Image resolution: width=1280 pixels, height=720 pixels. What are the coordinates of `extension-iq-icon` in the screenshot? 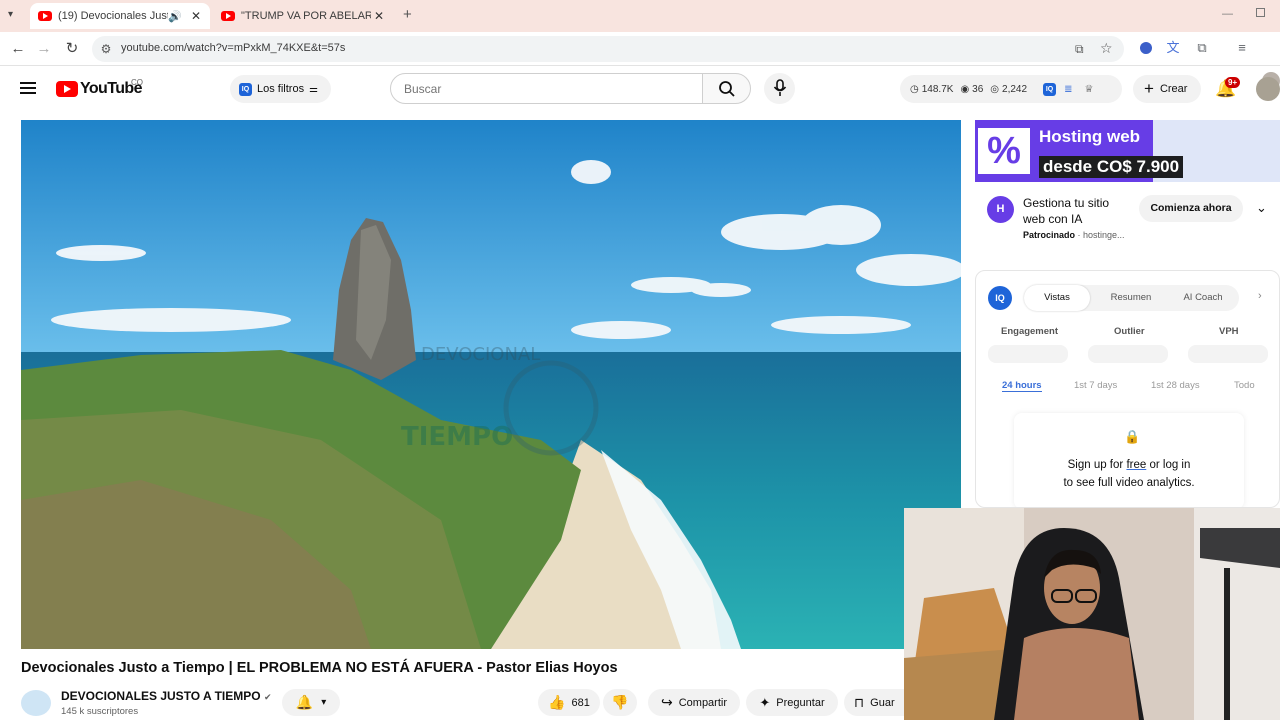 It's located at (1146, 48).